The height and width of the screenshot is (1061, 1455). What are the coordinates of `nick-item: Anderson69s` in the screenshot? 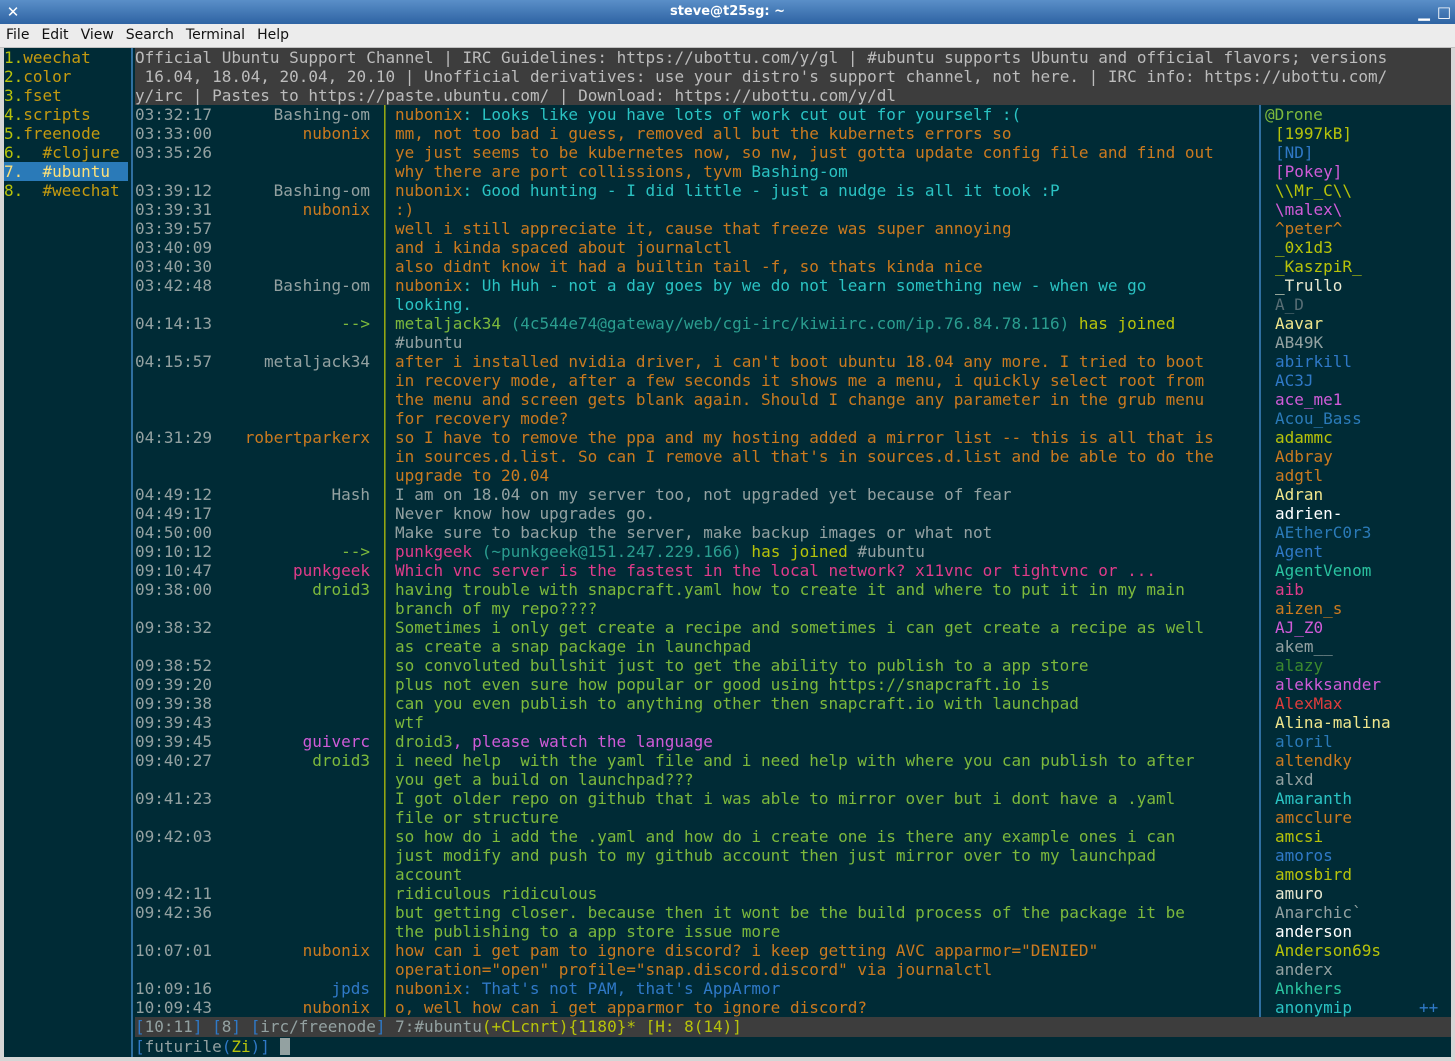 It's located at (1358, 950).